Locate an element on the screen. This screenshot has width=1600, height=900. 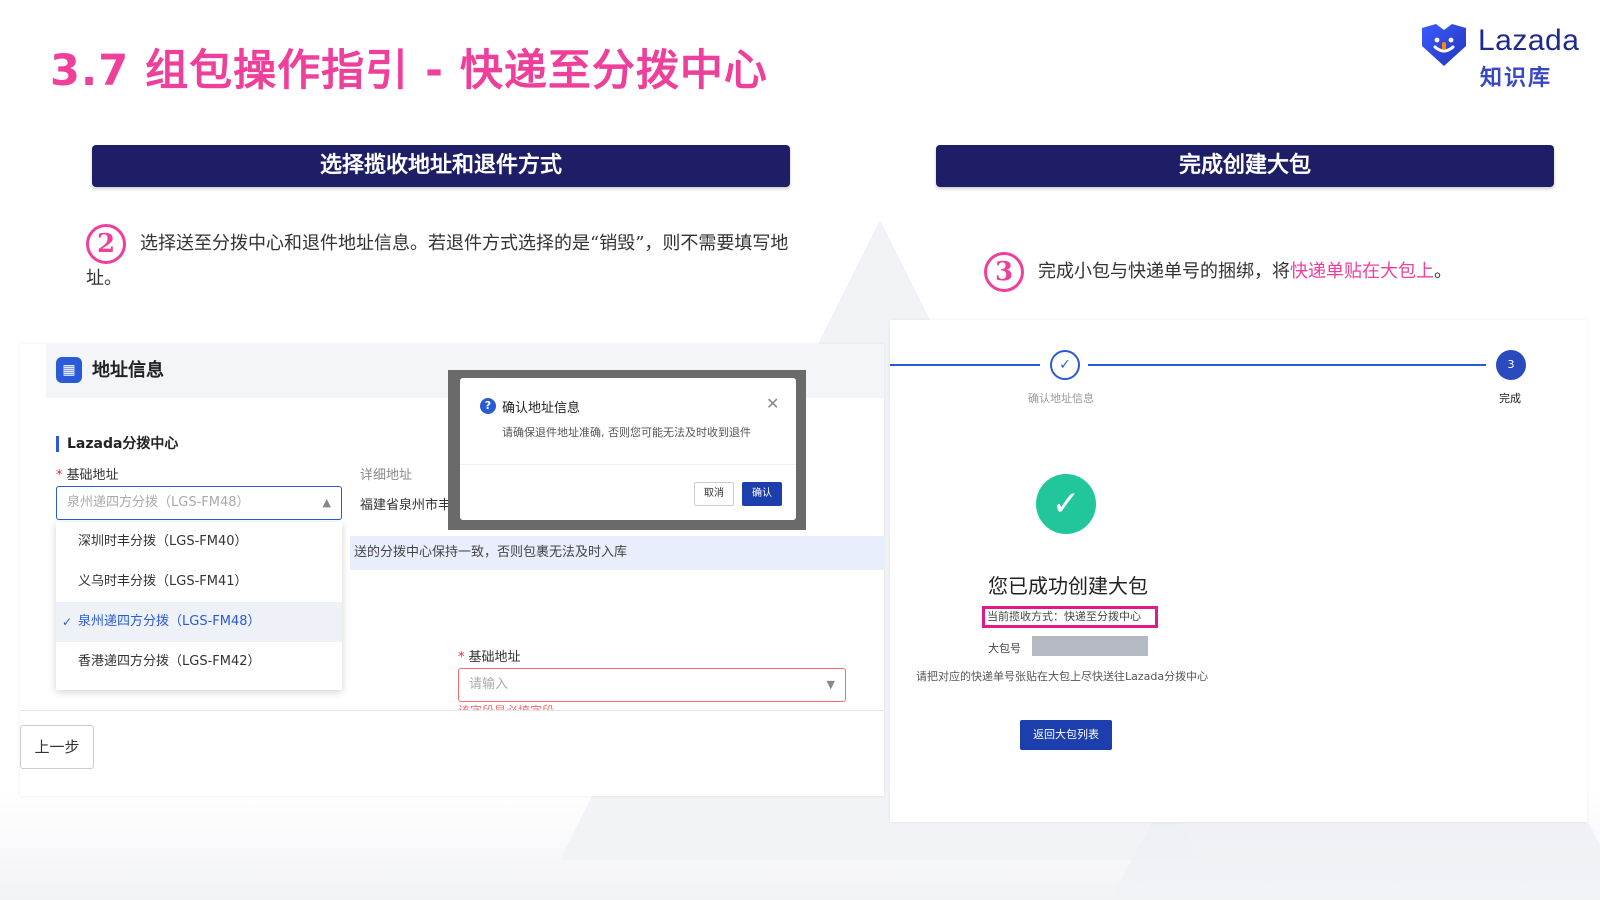
sorting-center-subtitle: Lazada分拨中心 is located at coordinates (117, 444).